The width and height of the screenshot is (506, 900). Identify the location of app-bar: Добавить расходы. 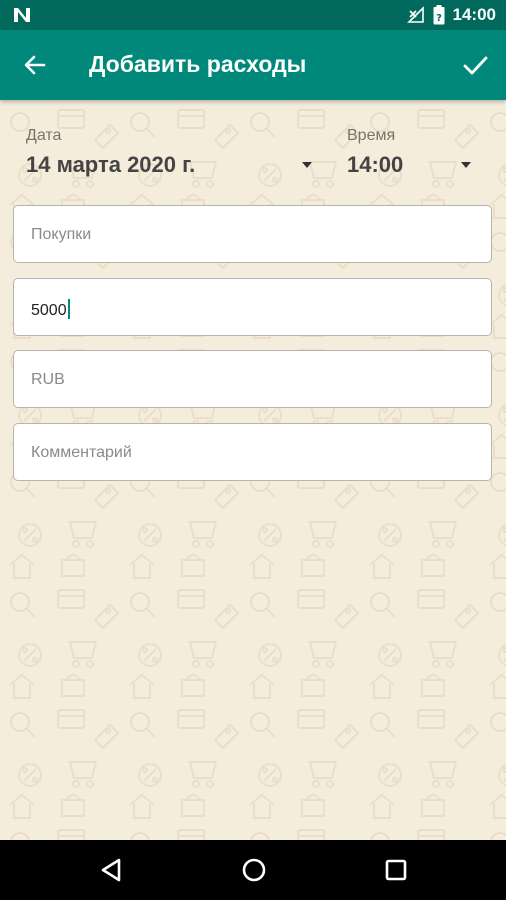
(253, 65).